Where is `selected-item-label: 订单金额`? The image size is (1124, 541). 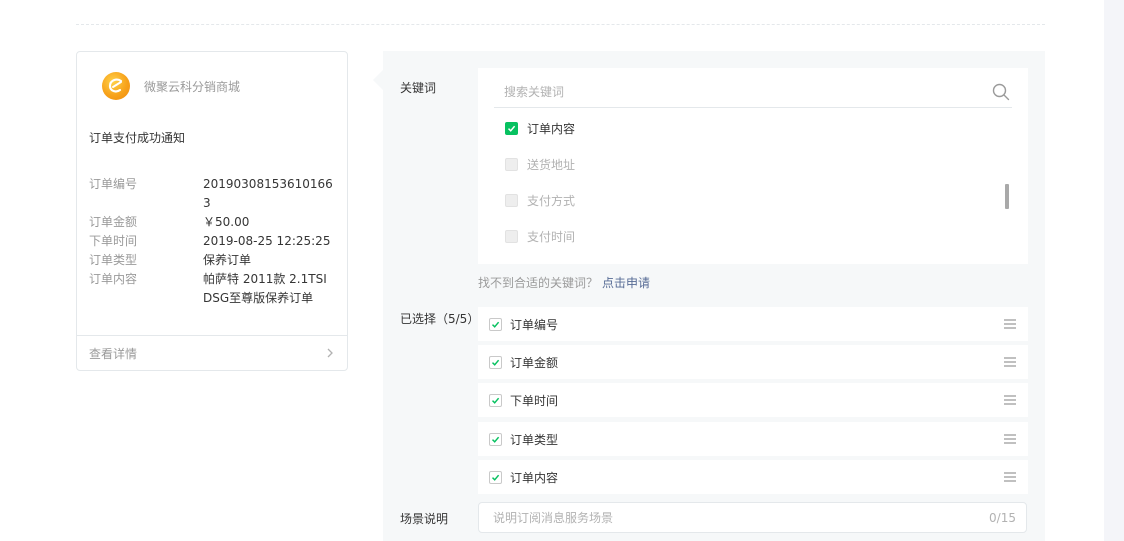
selected-item-label: 订单金额 is located at coordinates (534, 362).